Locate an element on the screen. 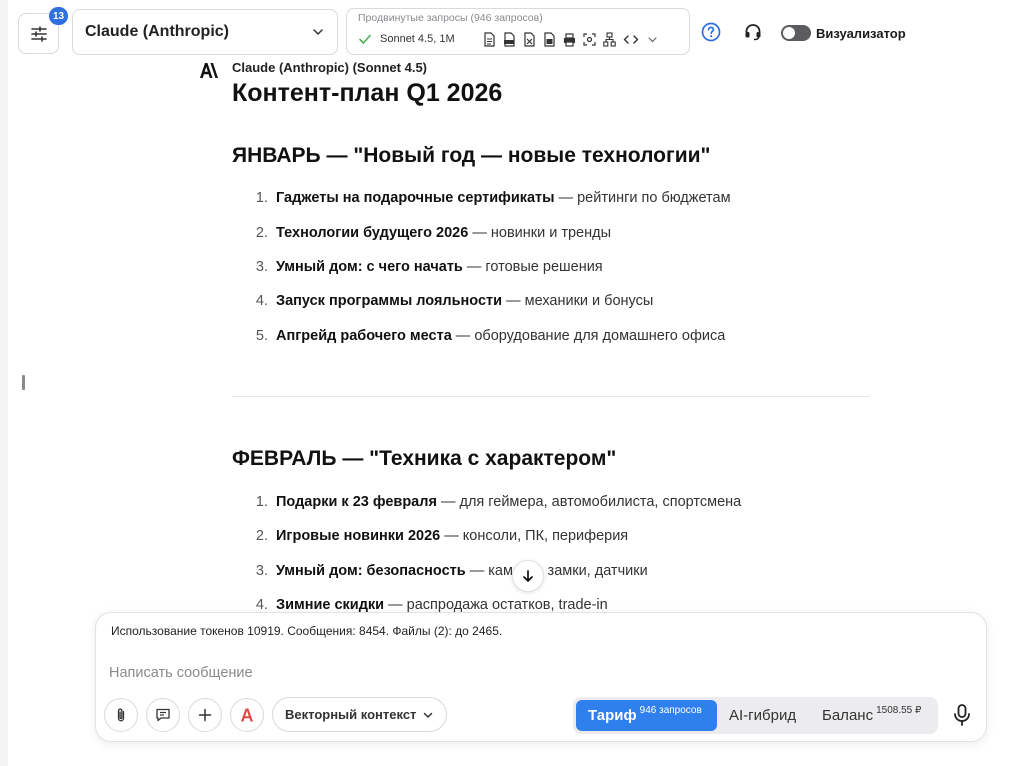 The width and height of the screenshot is (1024, 766). list-item-topic: Апгрейд рабочего места is located at coordinates (364, 336).